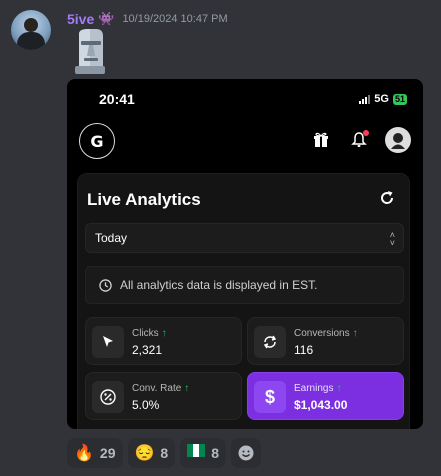  I want to click on chevron-updown-icon: ˄ ˅, so click(392, 239).